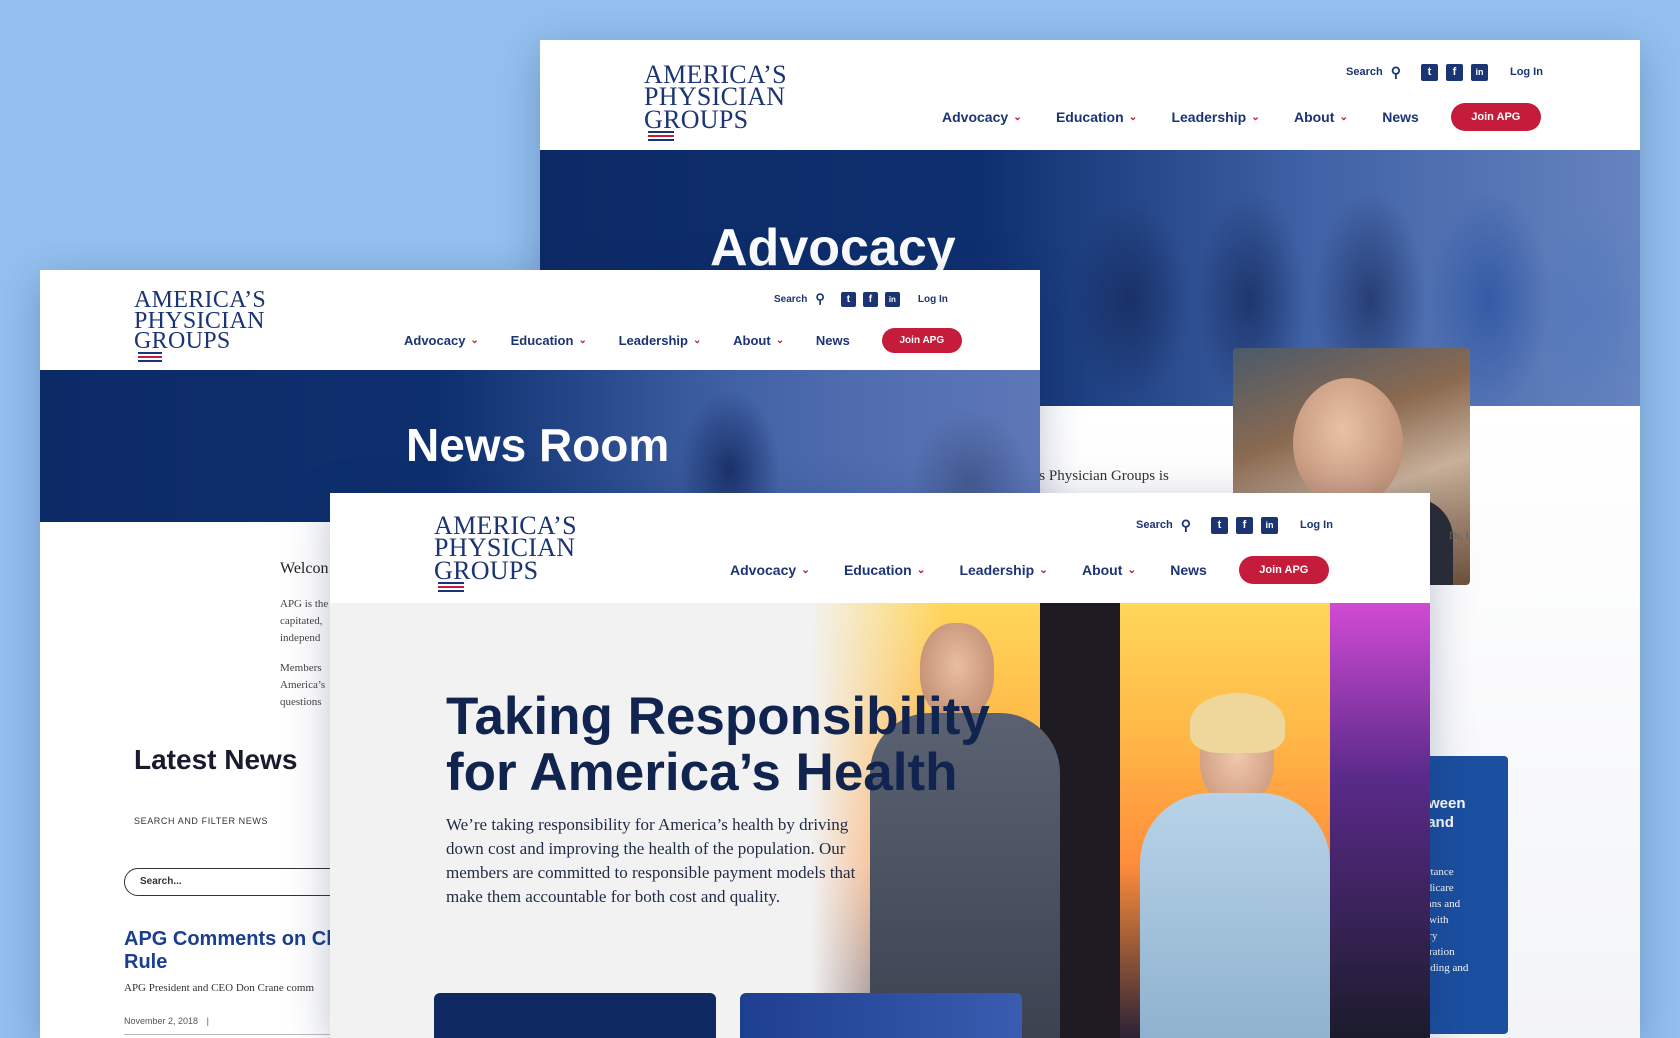 This screenshot has height=1038, width=1680. What do you see at coordinates (301, 621) in the screenshot?
I see `intro-line: capitated,` at bounding box center [301, 621].